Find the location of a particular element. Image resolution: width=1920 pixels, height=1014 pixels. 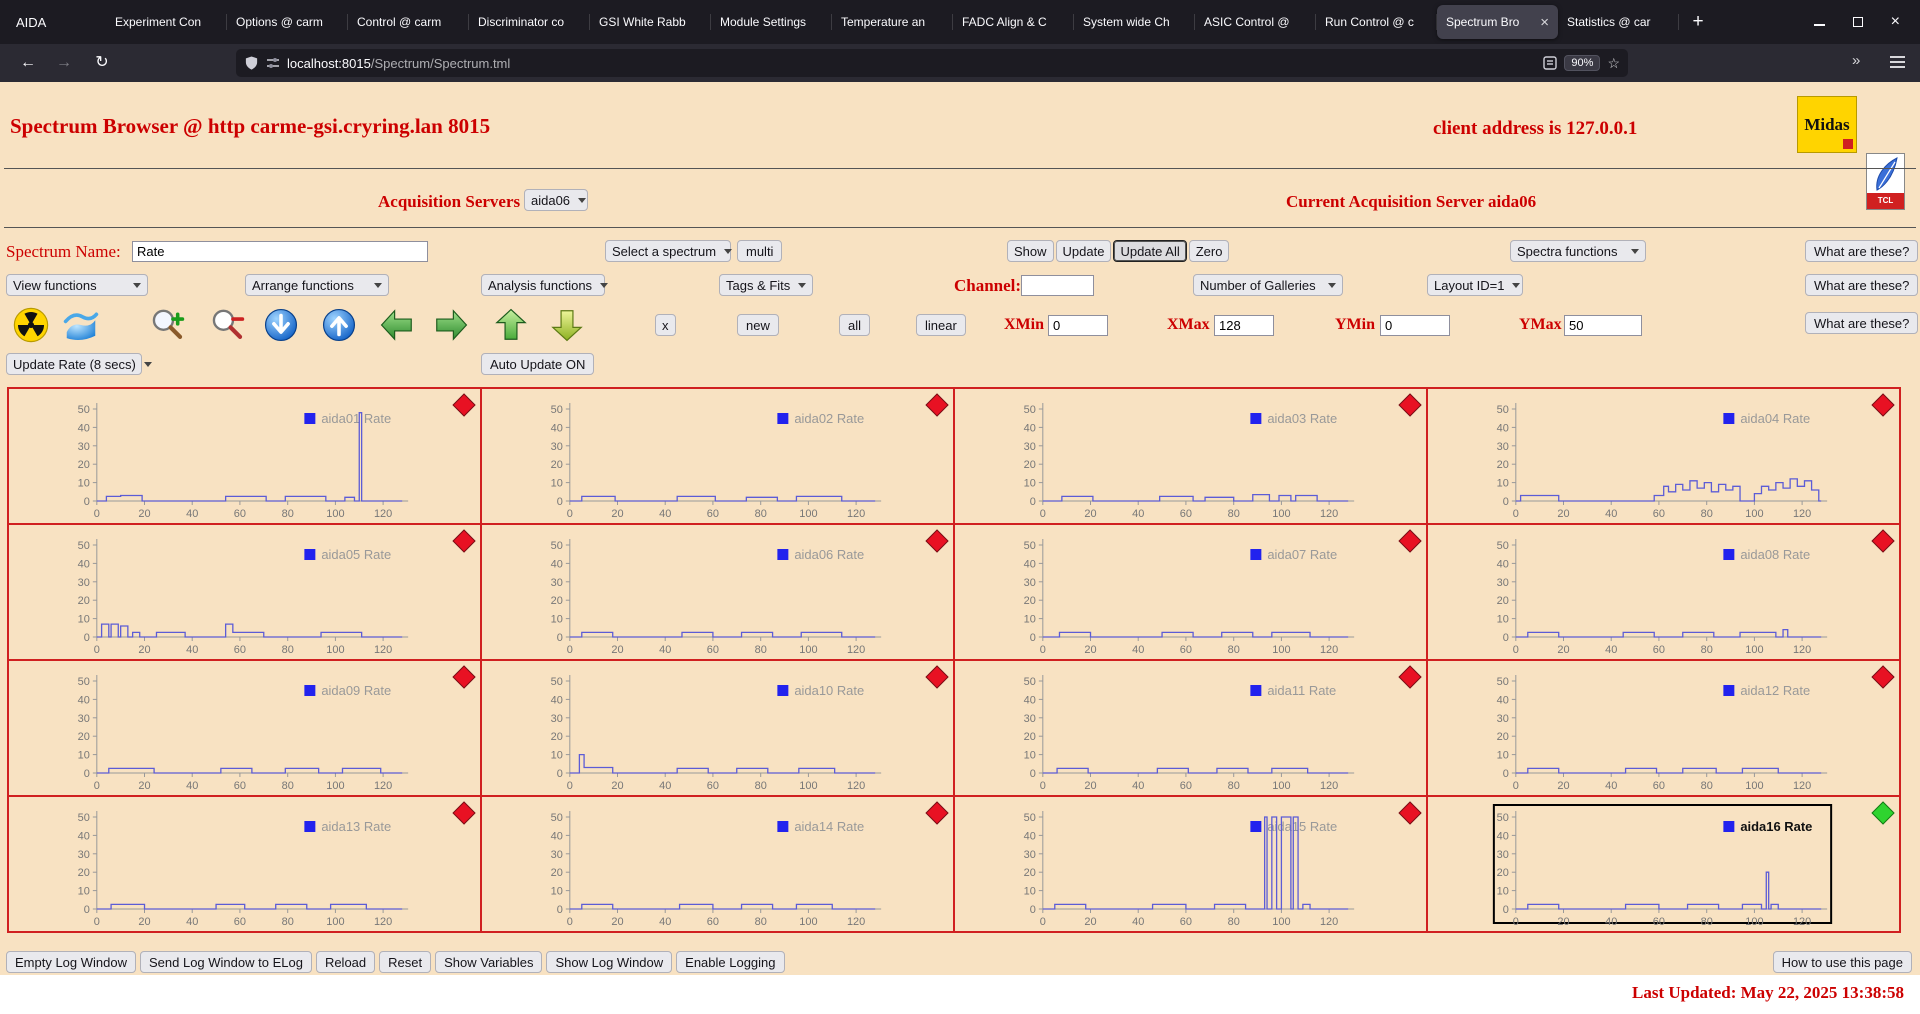

acquisition-server-select: aida06 is located at coordinates (556, 200).